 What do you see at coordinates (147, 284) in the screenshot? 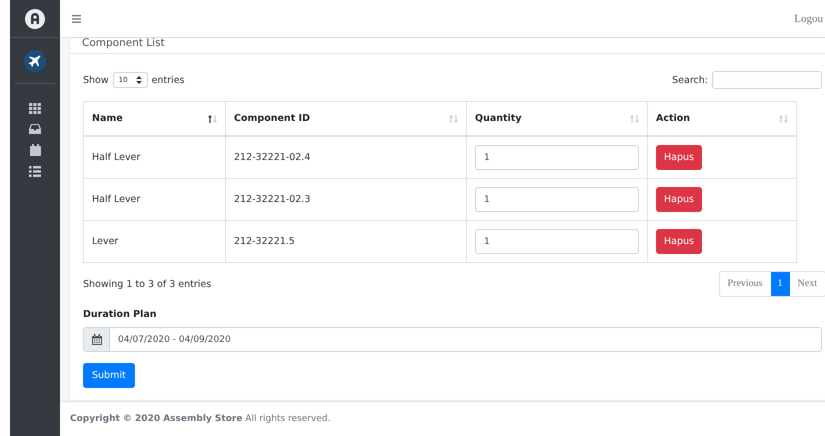
I see `entries-info: Showing 1 to 3 of 3 entries` at bounding box center [147, 284].